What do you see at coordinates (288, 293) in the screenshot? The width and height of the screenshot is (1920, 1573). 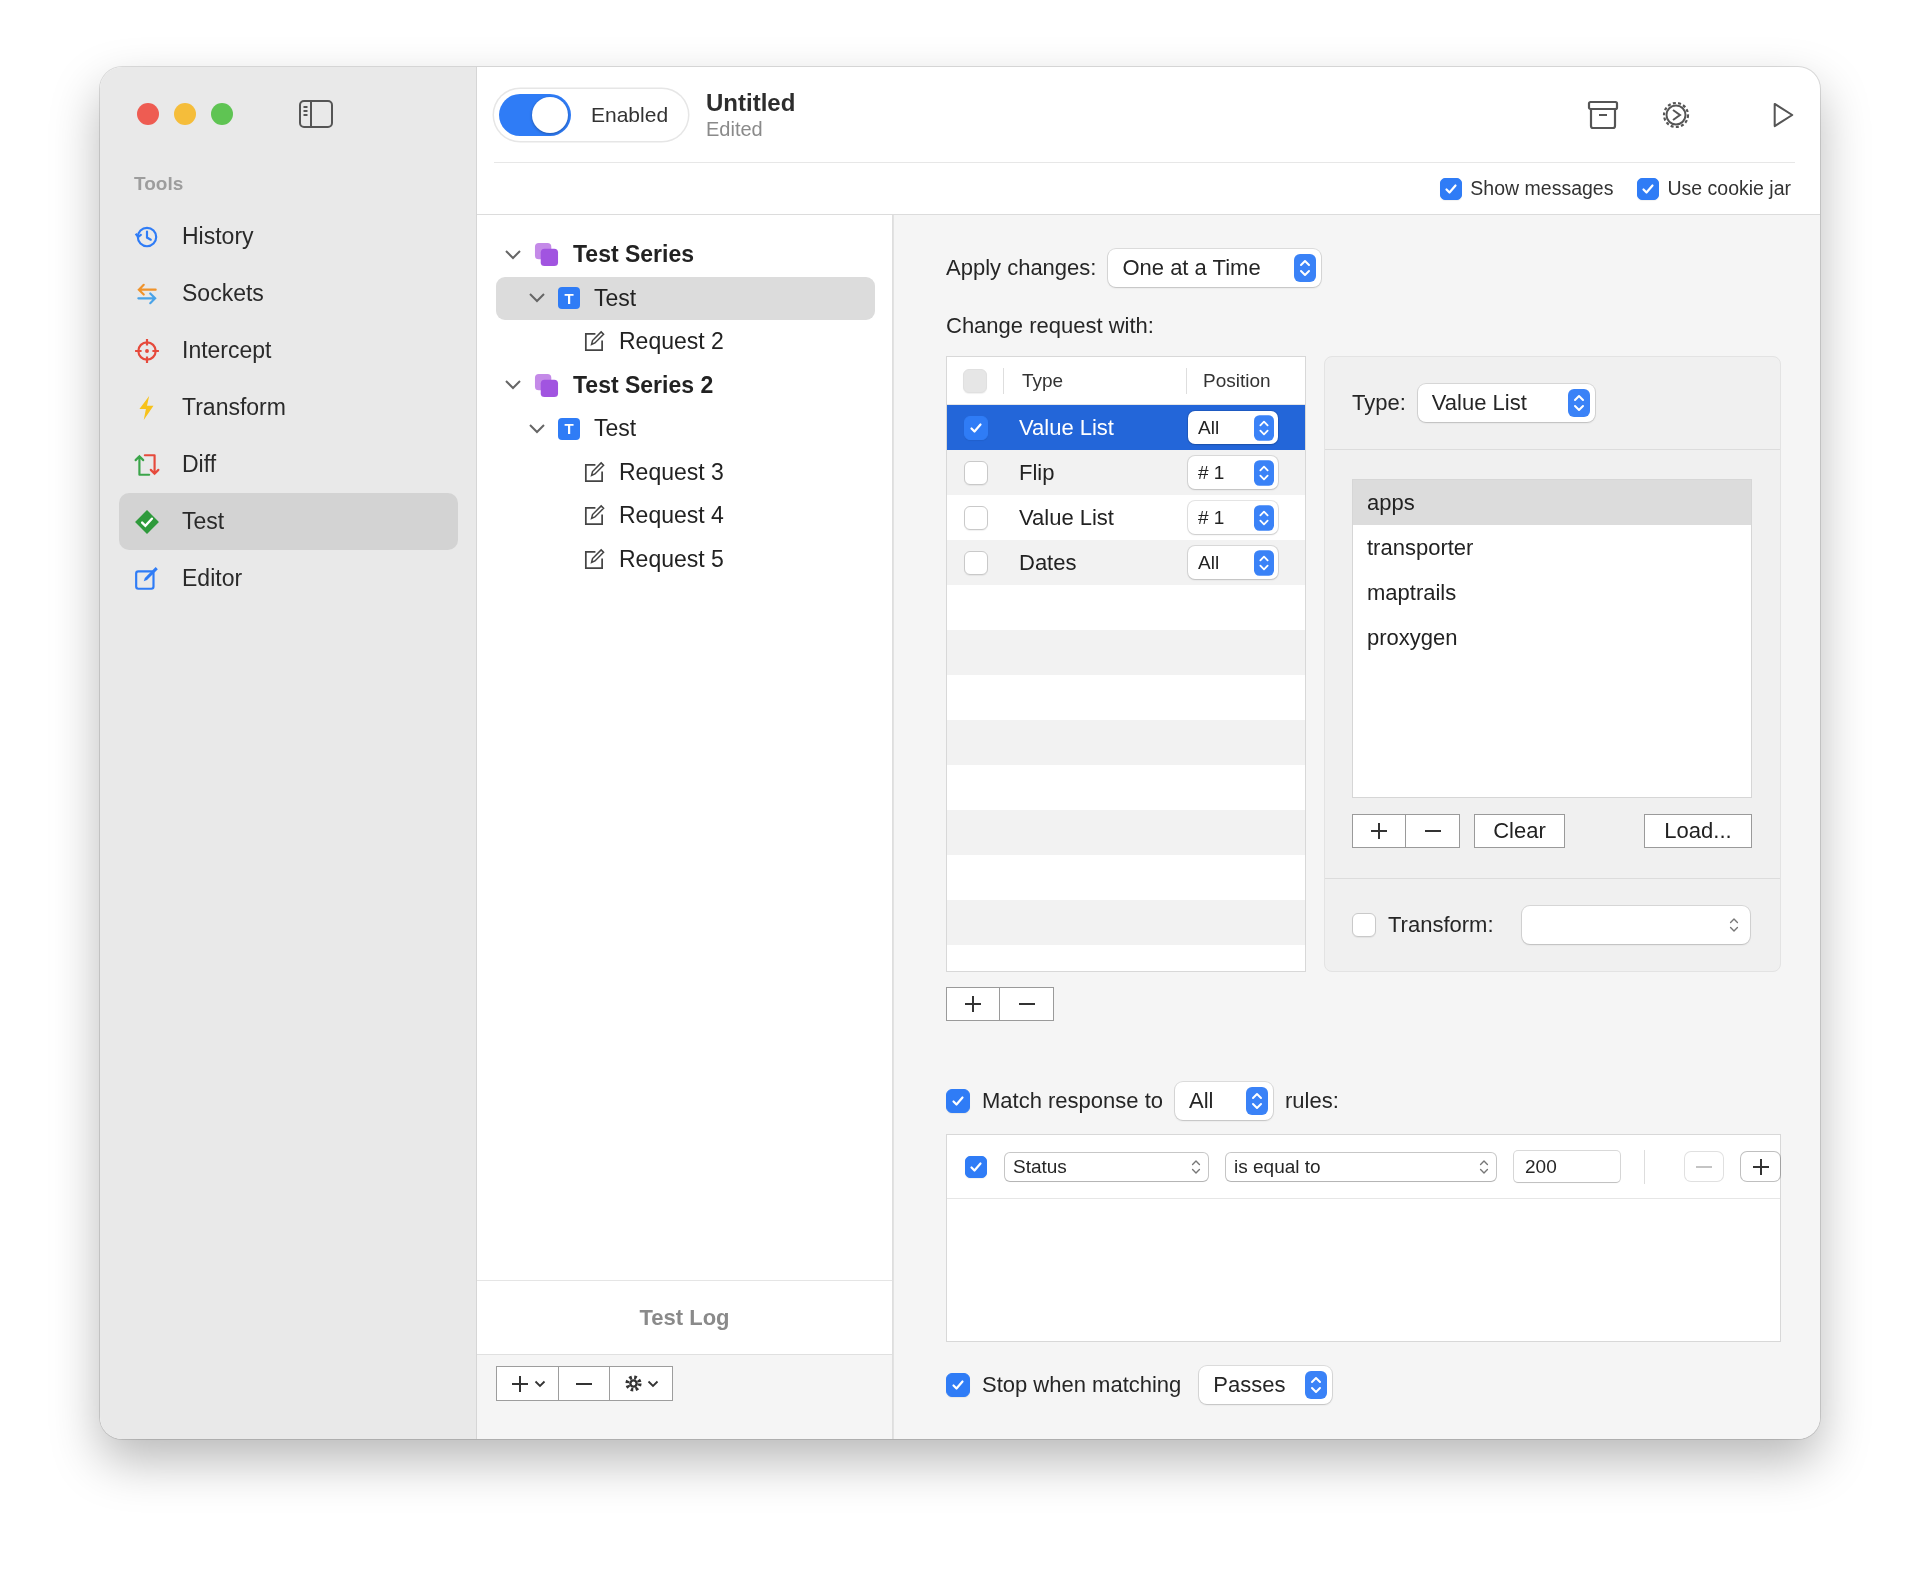 I see `sidebar-item: Sockets` at bounding box center [288, 293].